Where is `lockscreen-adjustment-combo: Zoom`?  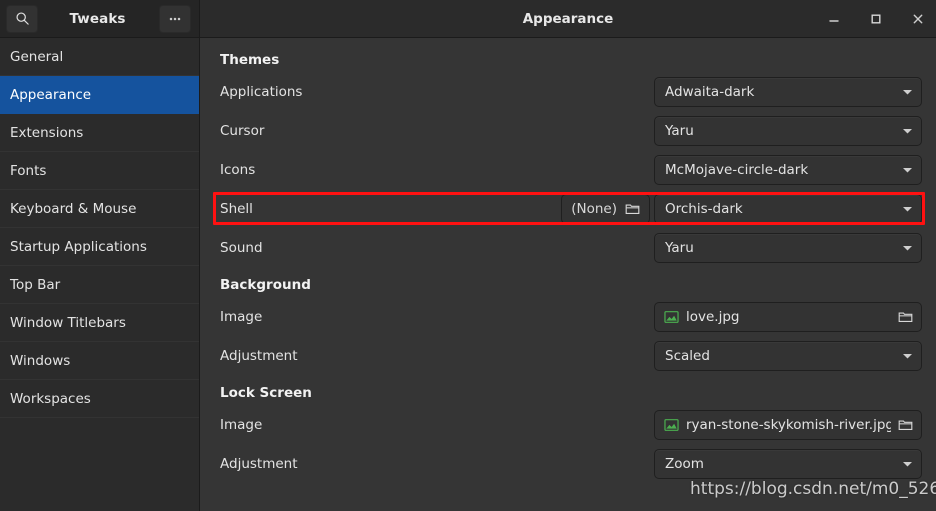
lockscreen-adjustment-combo: Zoom is located at coordinates (788, 463).